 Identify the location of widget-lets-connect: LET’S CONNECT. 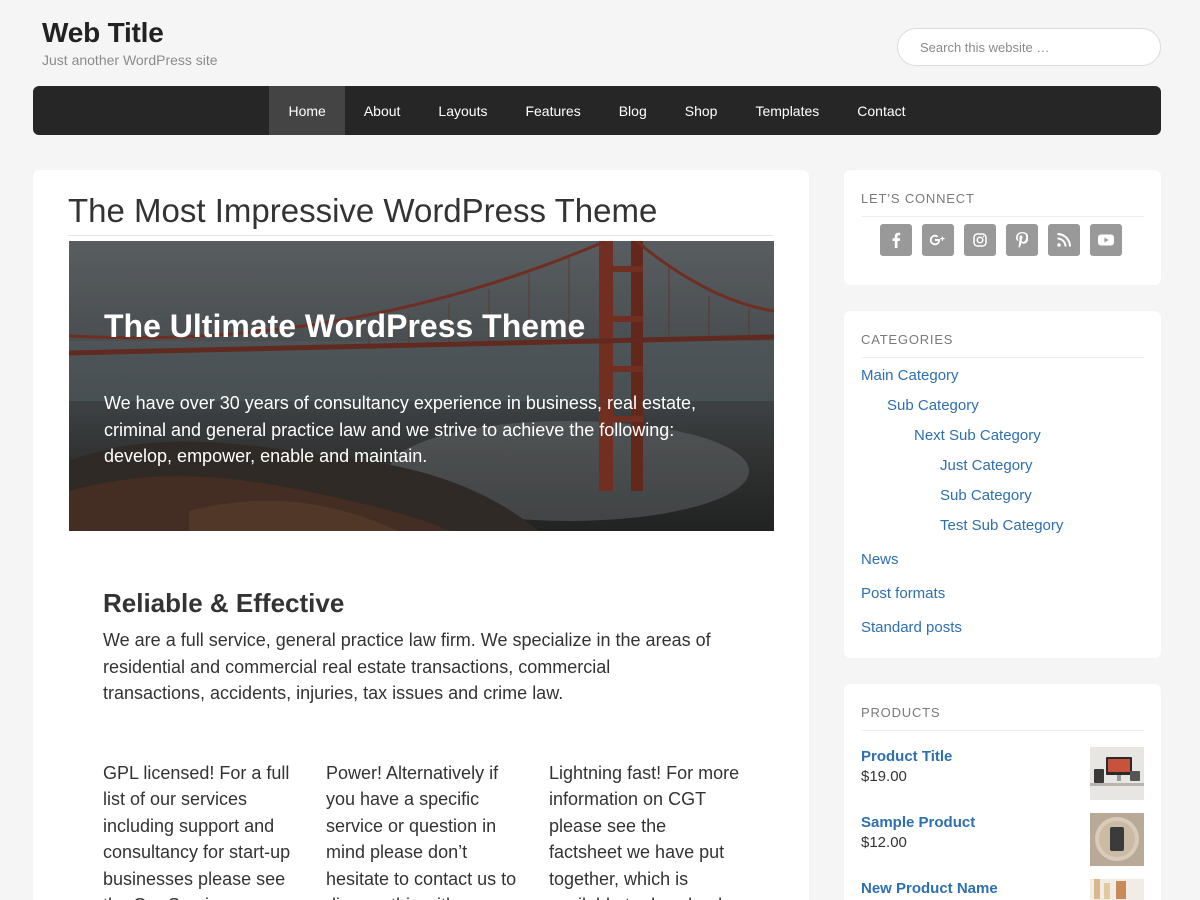
(1002, 227).